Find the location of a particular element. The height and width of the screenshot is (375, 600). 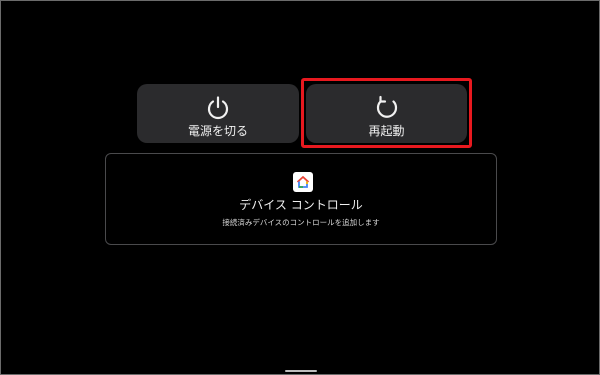

power-off-button: 電源を切る is located at coordinates (218, 113).